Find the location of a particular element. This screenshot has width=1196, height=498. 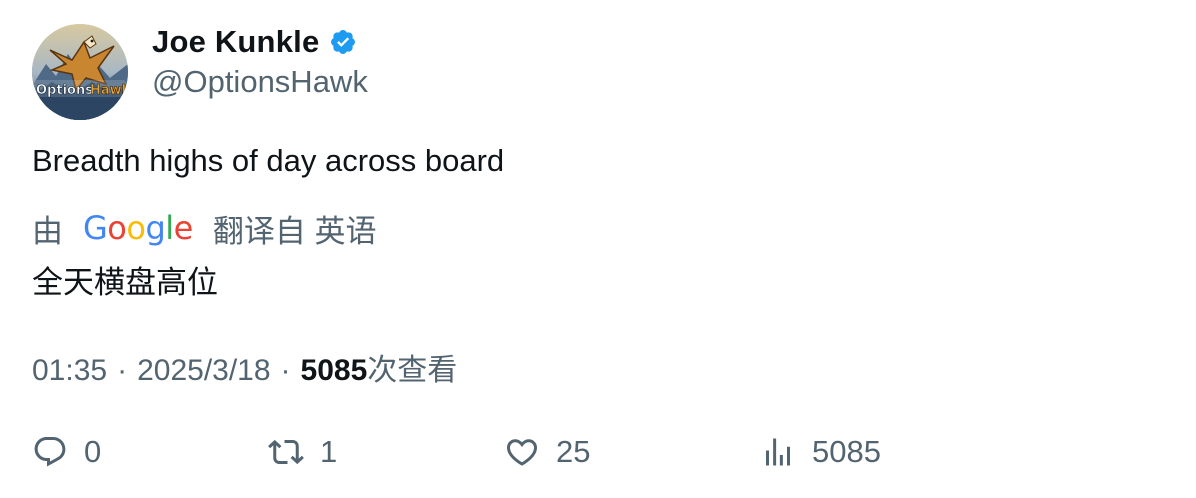

avatar: Options Hawk is located at coordinates (80, 72).